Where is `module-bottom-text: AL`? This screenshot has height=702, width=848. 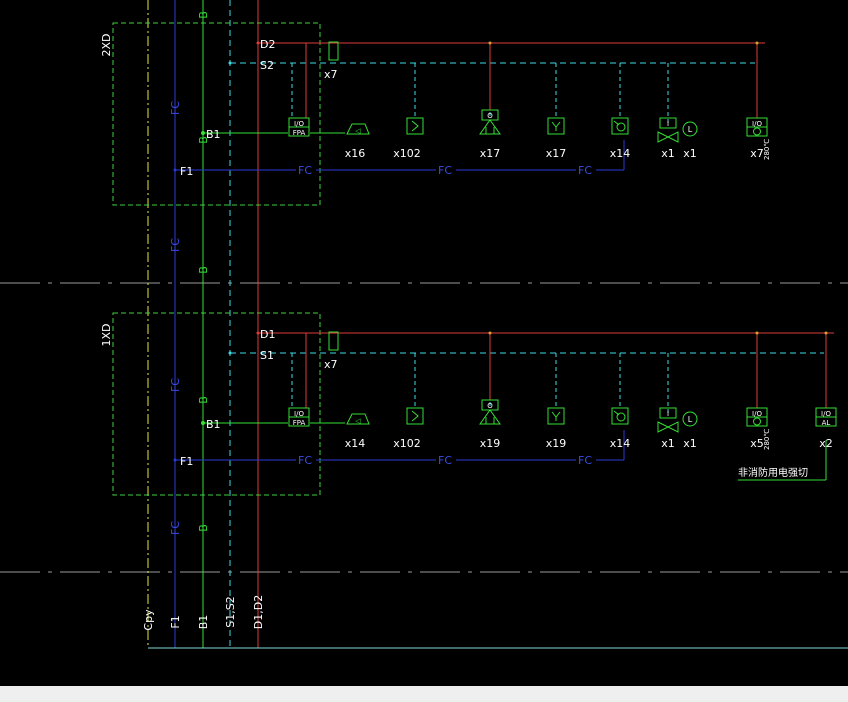
module-bottom-text: AL is located at coordinates (826, 423).